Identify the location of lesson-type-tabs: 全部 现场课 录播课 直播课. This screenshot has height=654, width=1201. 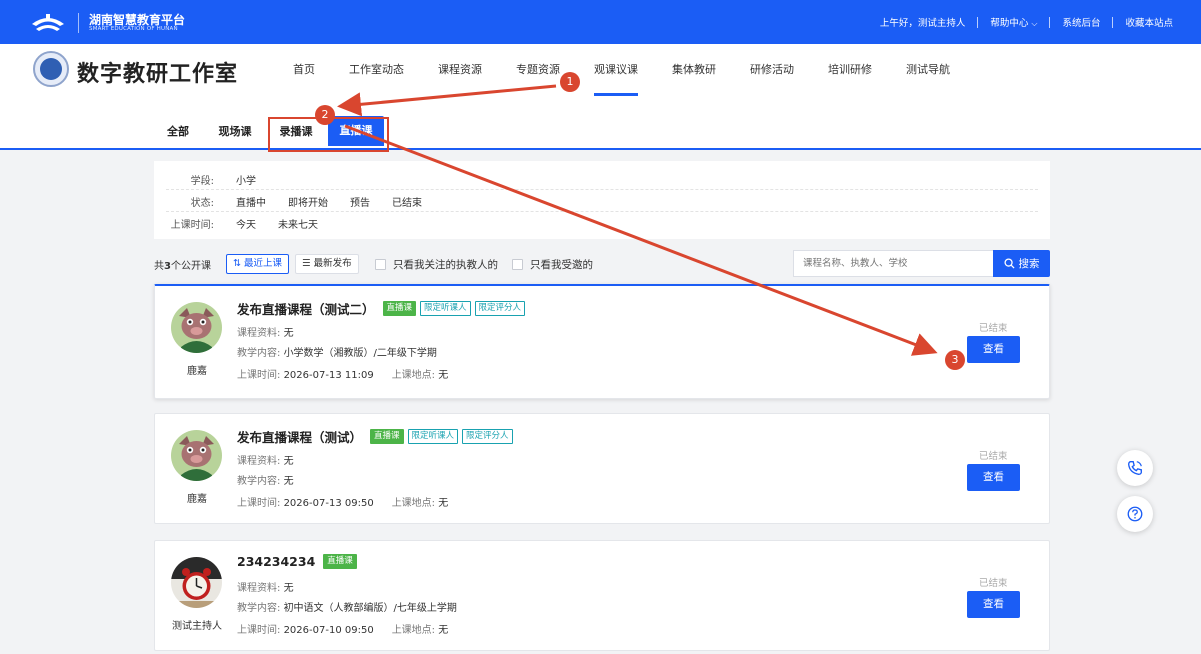
(600, 123).